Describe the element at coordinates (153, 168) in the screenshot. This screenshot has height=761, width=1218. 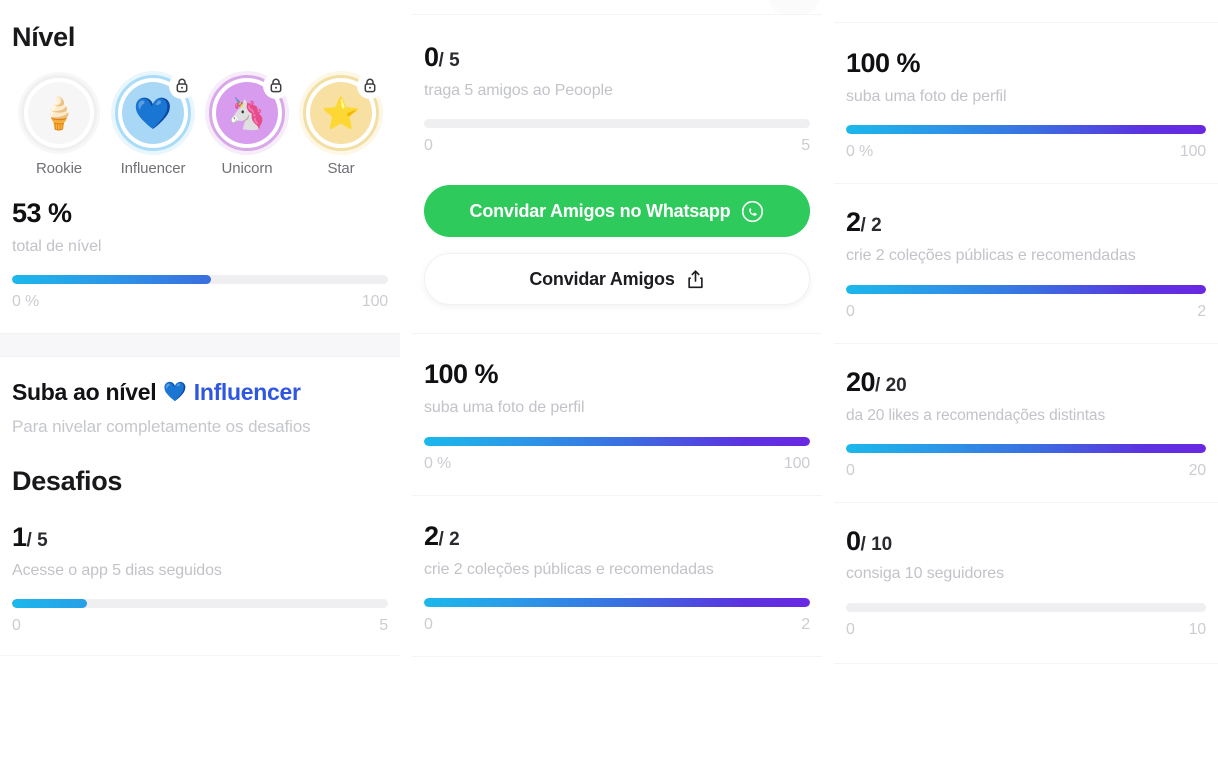
I see `level-badge-label: Influencer` at that location.